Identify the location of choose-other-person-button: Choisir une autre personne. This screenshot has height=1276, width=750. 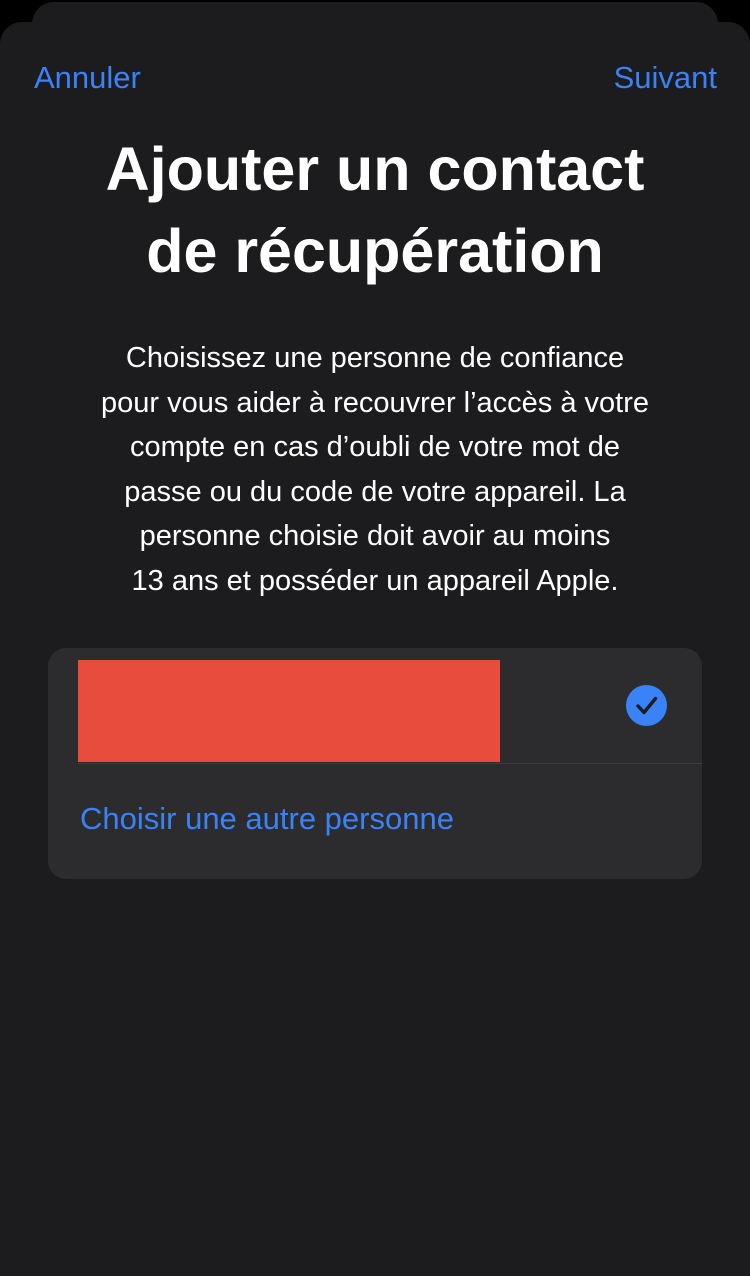
(267, 819).